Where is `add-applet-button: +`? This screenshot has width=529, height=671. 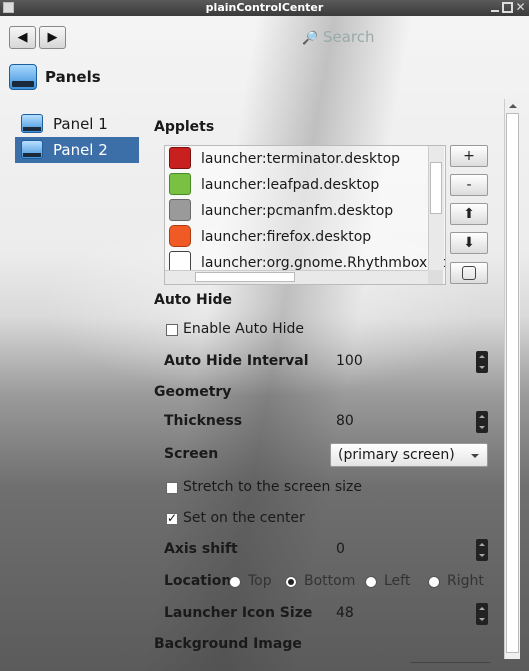
add-applet-button: + is located at coordinates (469, 156).